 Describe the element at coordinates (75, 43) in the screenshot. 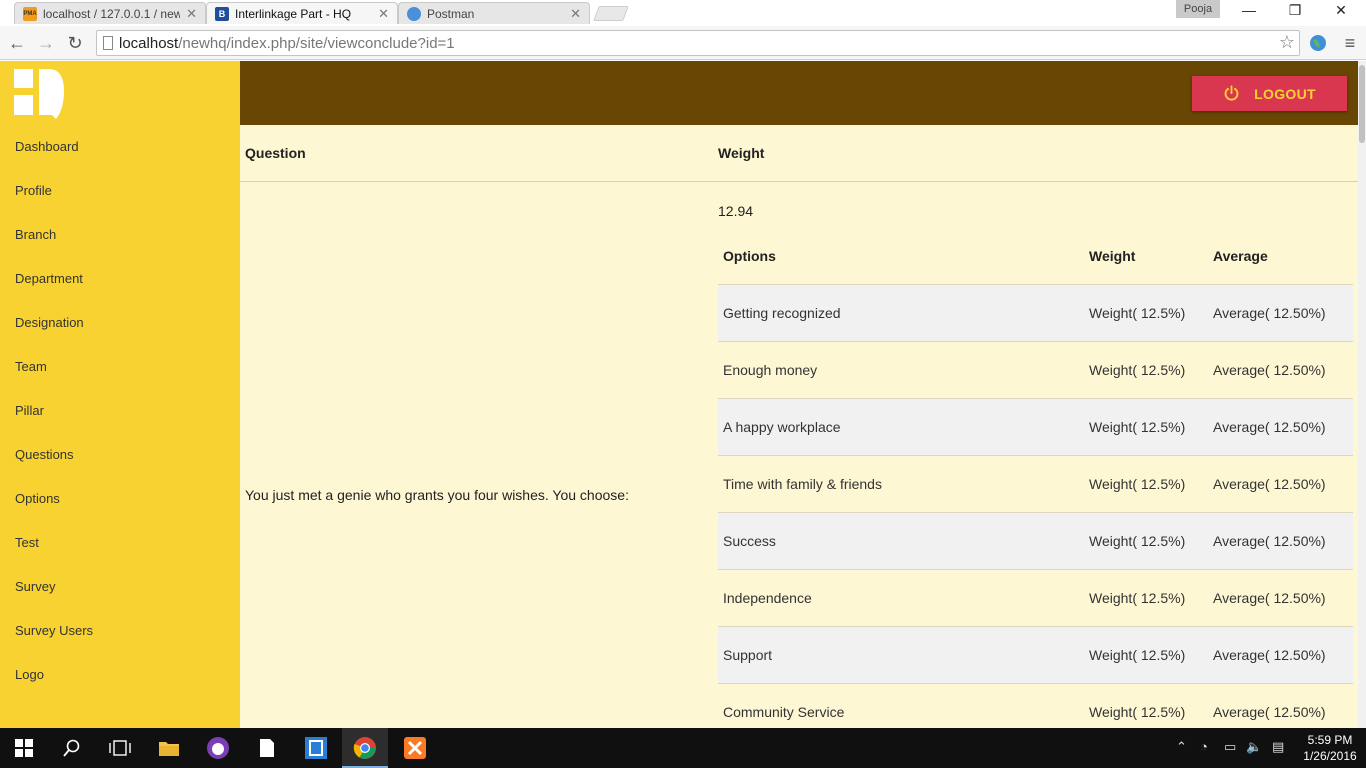

I see `reload-icon: ↻` at that location.